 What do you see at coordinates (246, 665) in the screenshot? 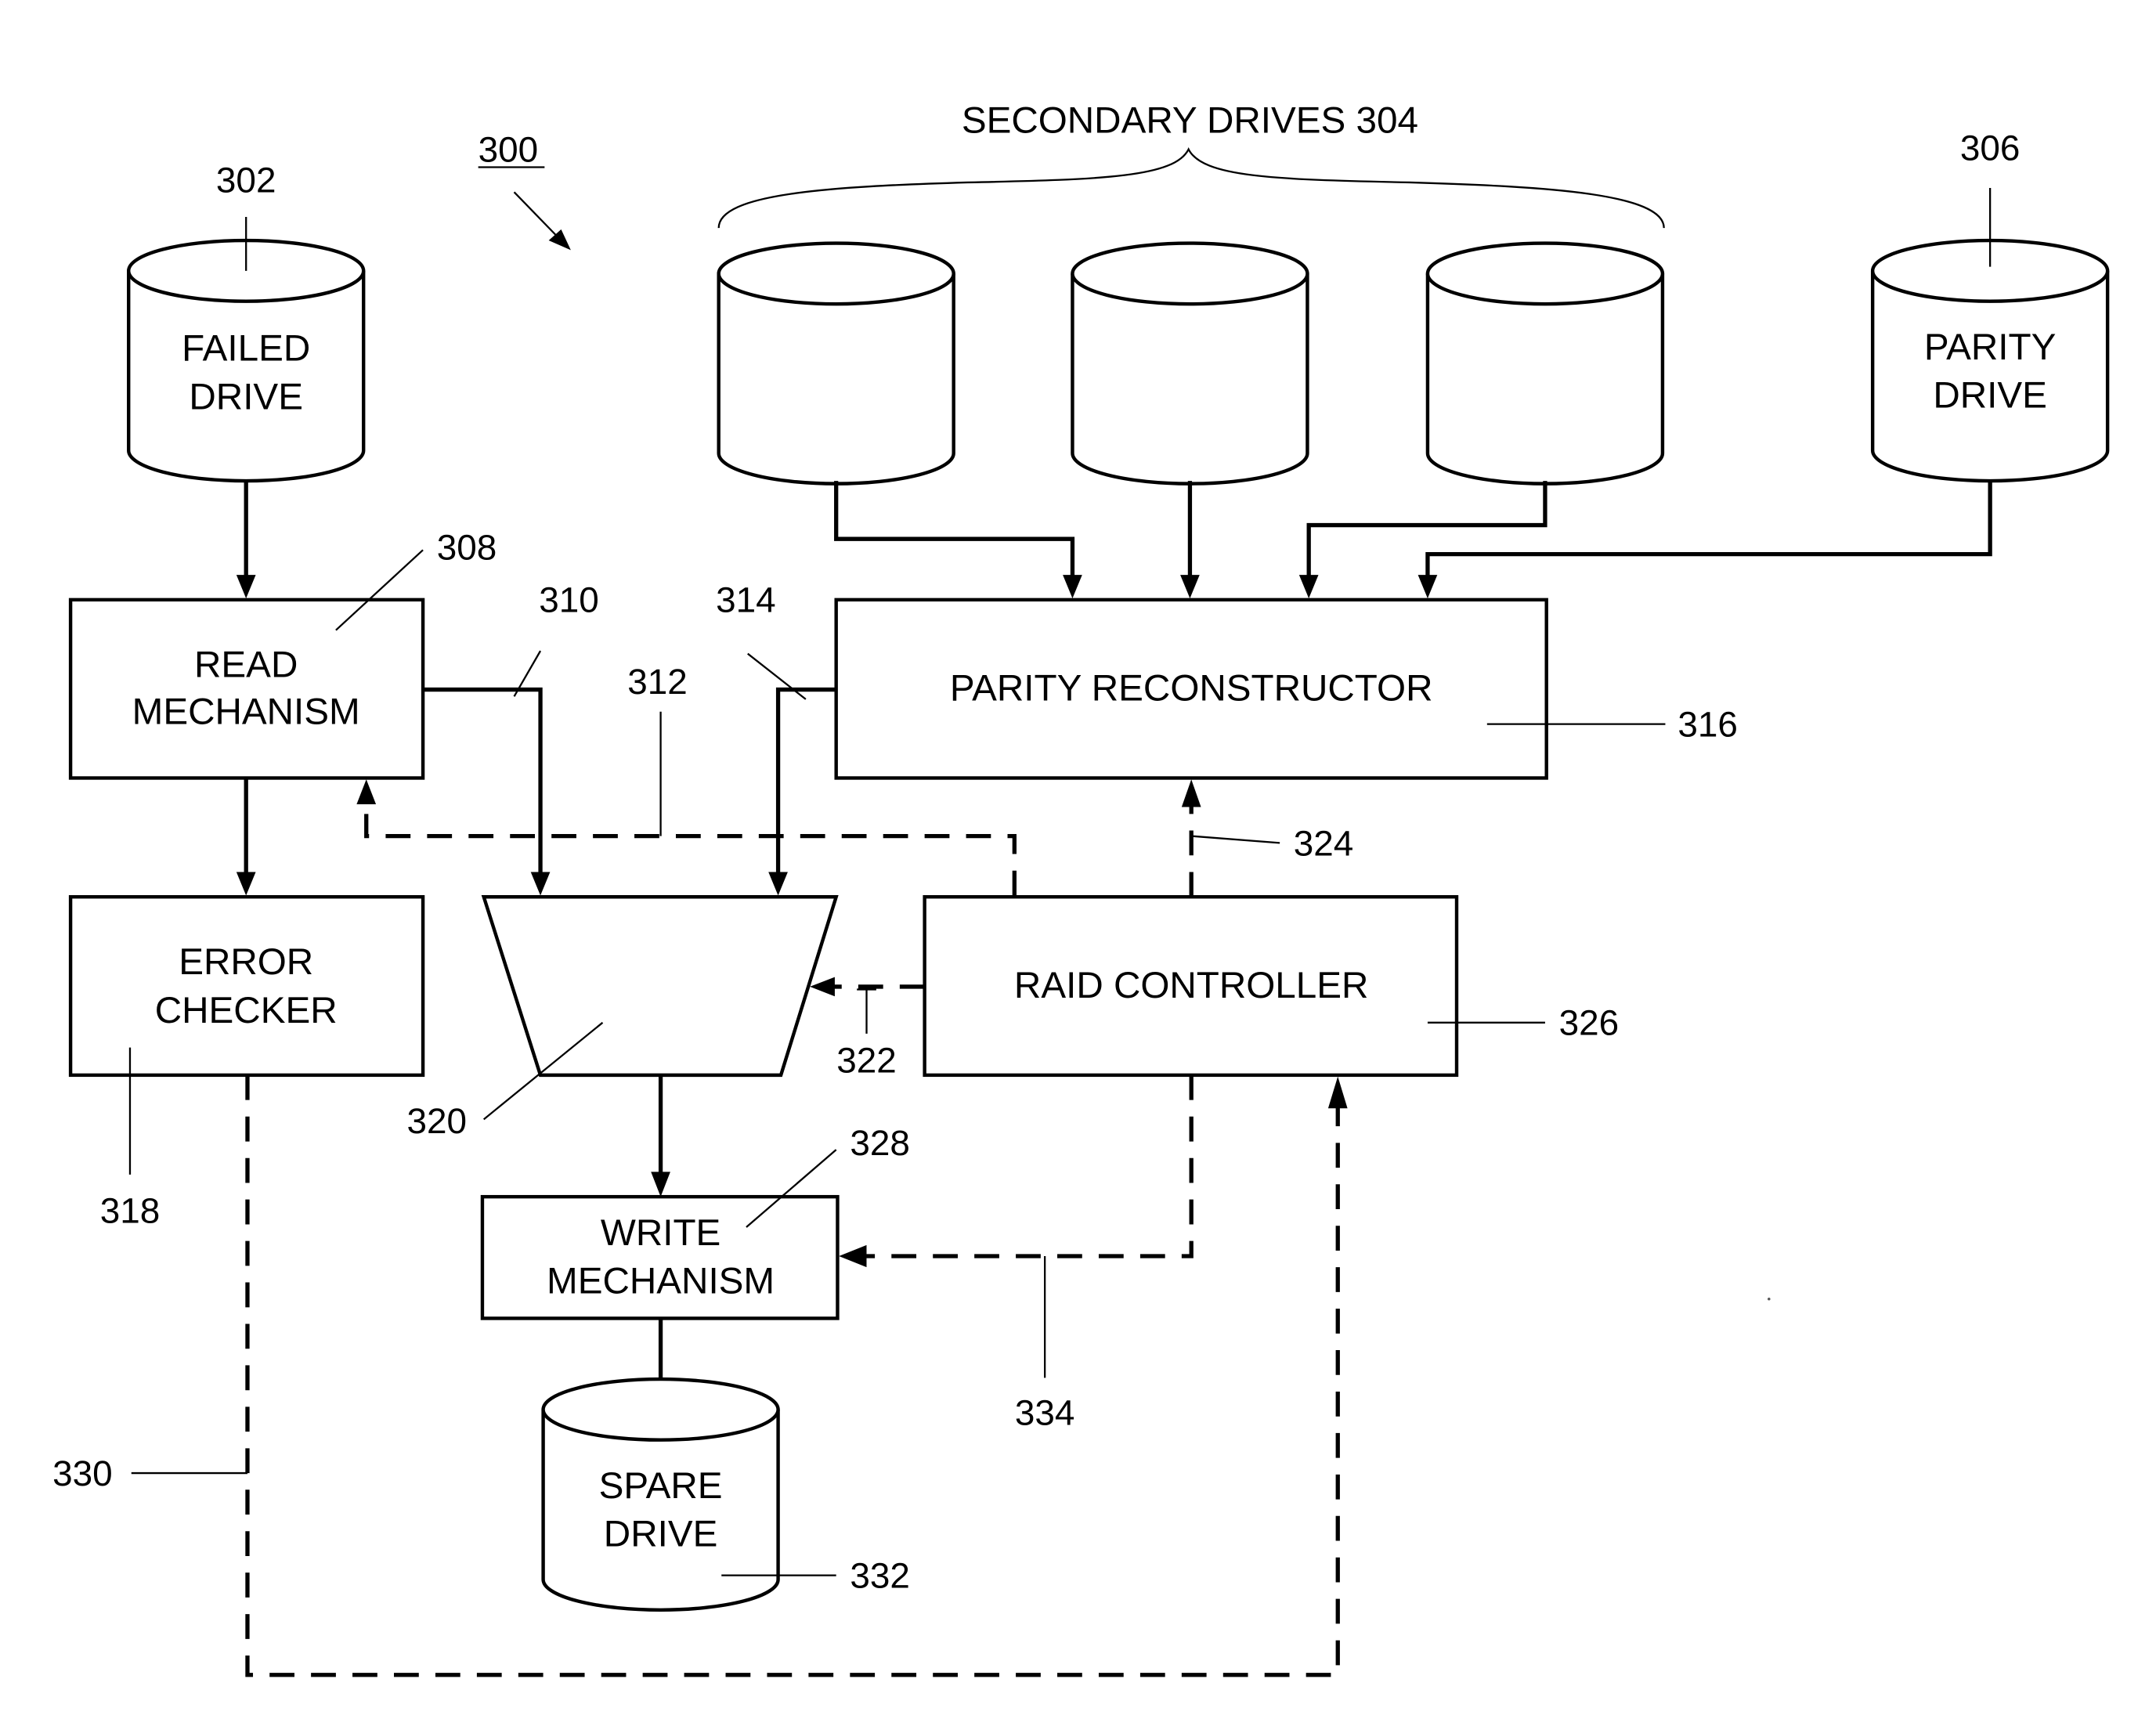
I see `read-mechanism-label-1: READ` at bounding box center [246, 665].